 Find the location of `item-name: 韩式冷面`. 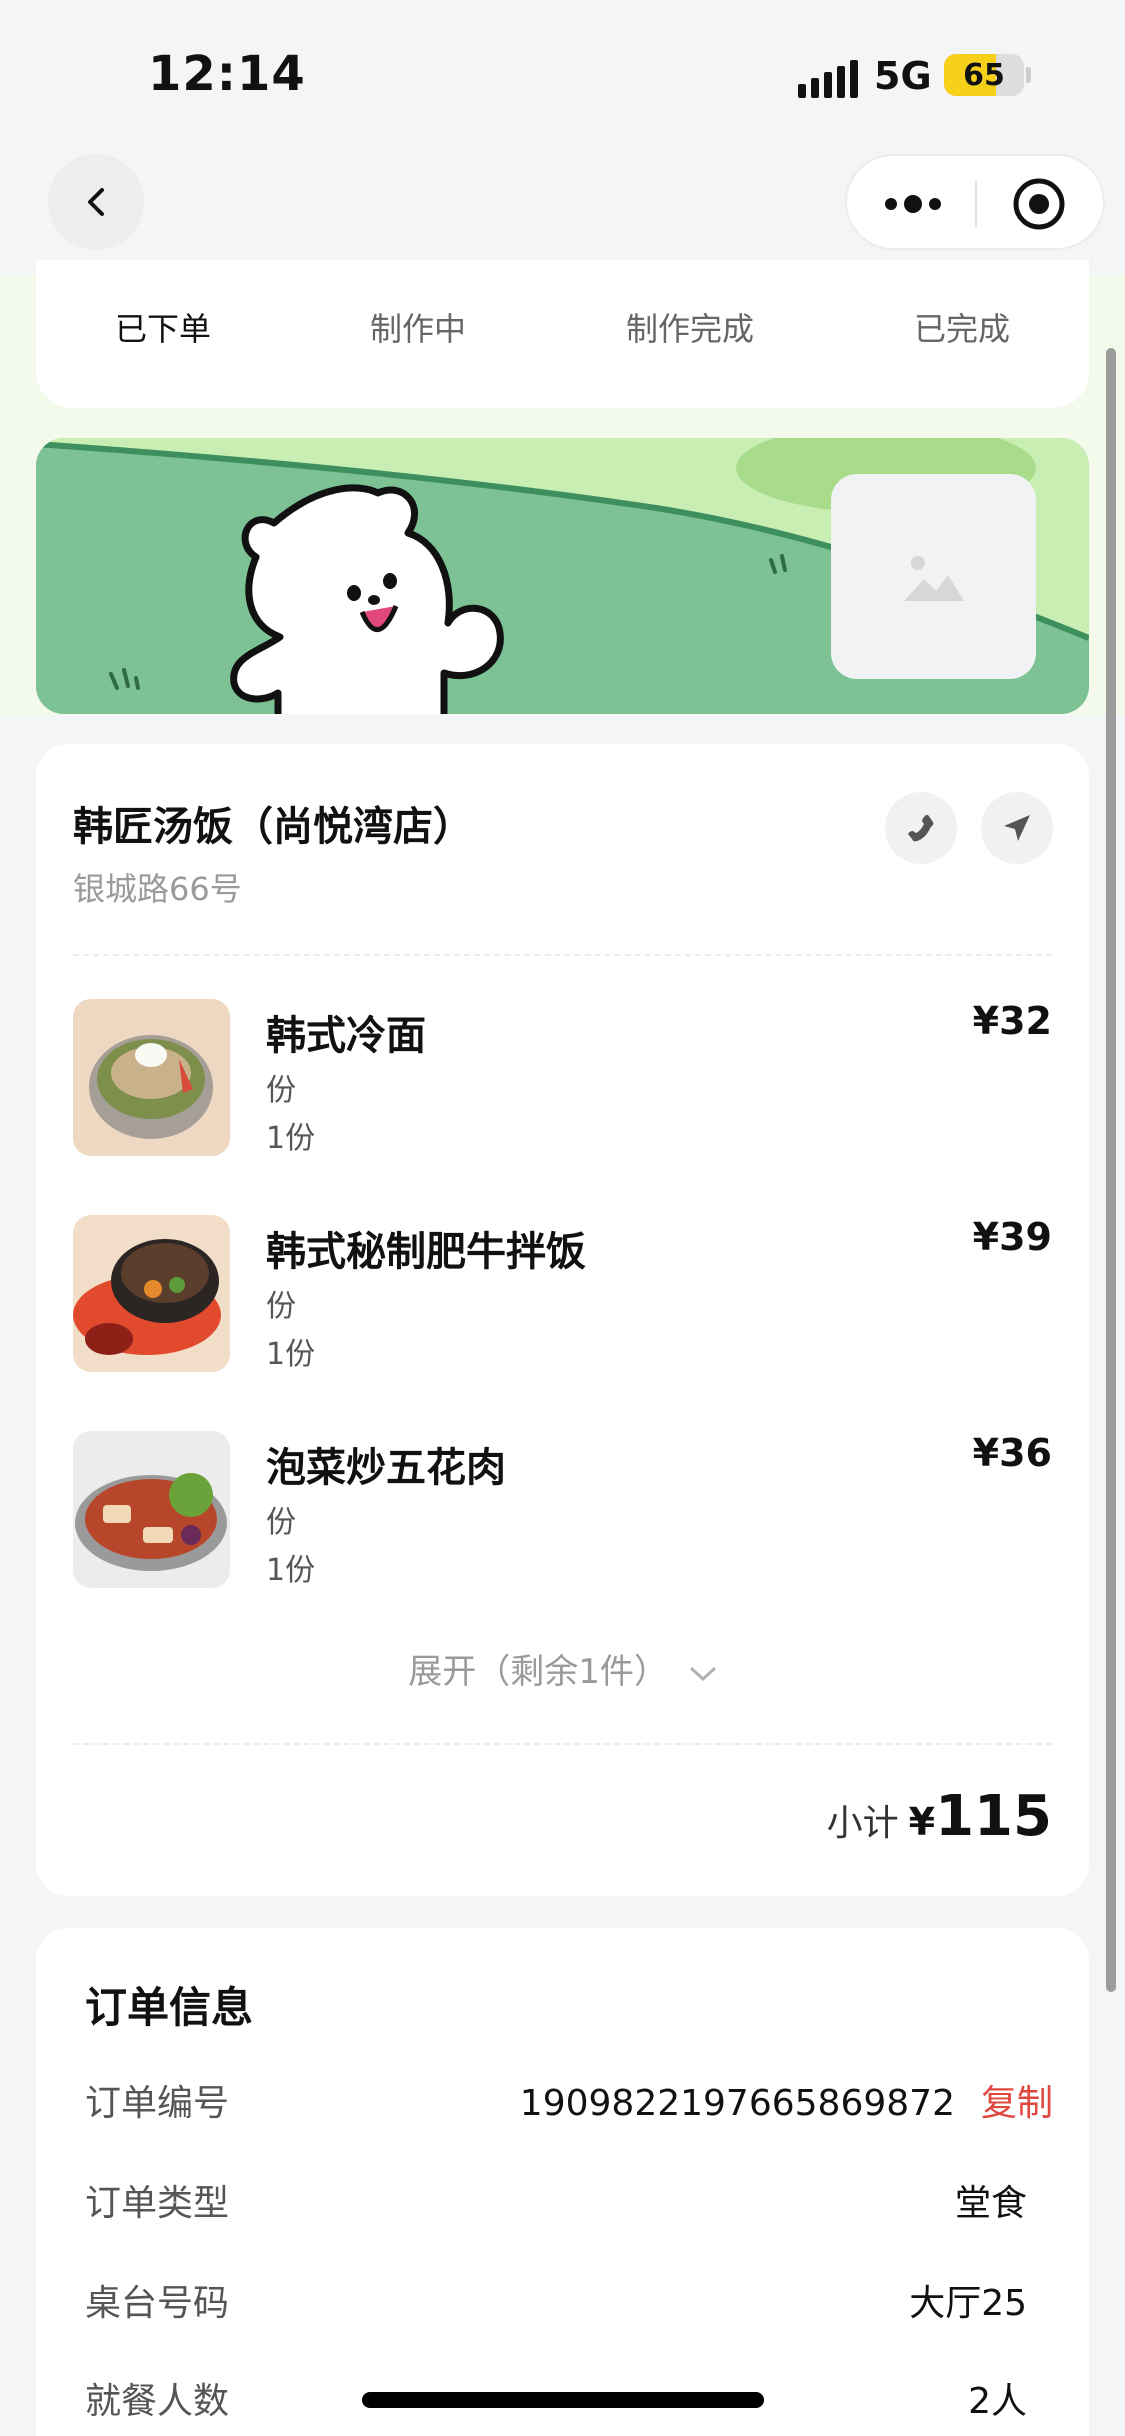

item-name: 韩式冷面 is located at coordinates (346, 1036).